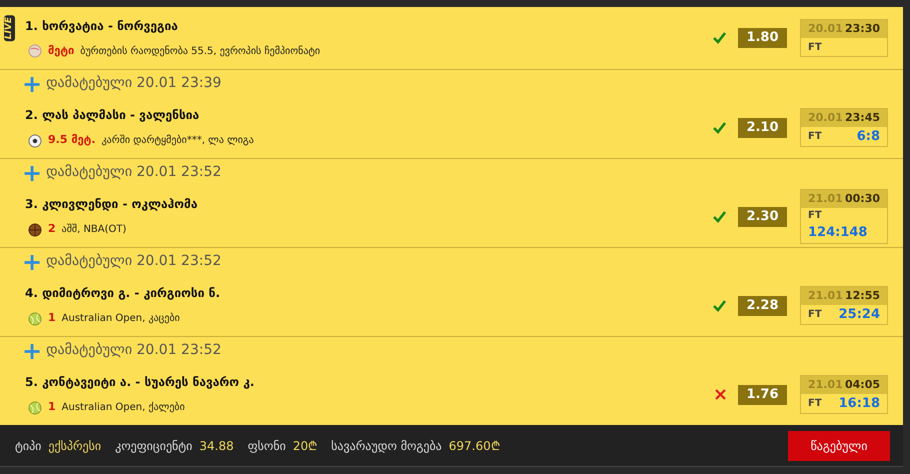  What do you see at coordinates (140, 383) in the screenshot?
I see `match-title: 5. კონტავეიტი ა. - სუარეს ნავარო კ.` at bounding box center [140, 383].